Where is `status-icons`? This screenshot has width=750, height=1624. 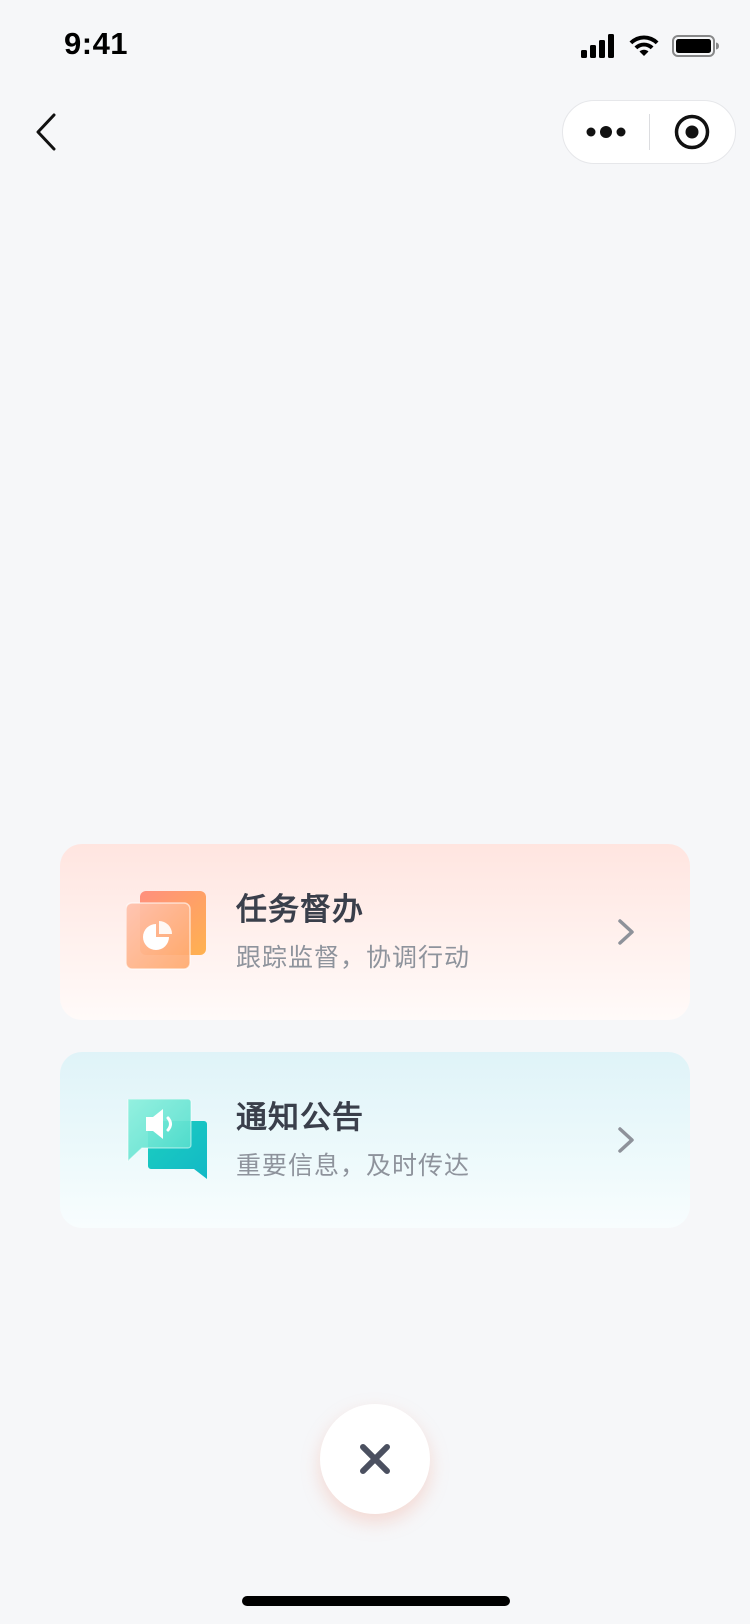 status-icons is located at coordinates (650, 46).